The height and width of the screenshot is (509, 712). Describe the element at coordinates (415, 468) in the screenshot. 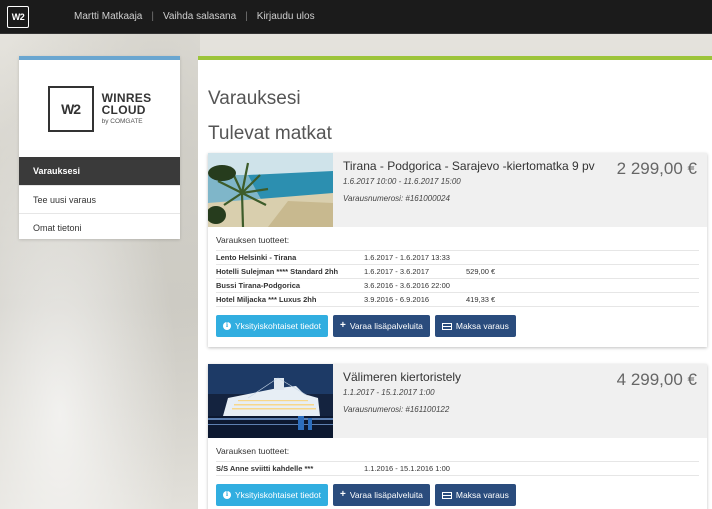

I see `product-dates: 1.1.2016 - 15.1.2016 1:00` at that location.